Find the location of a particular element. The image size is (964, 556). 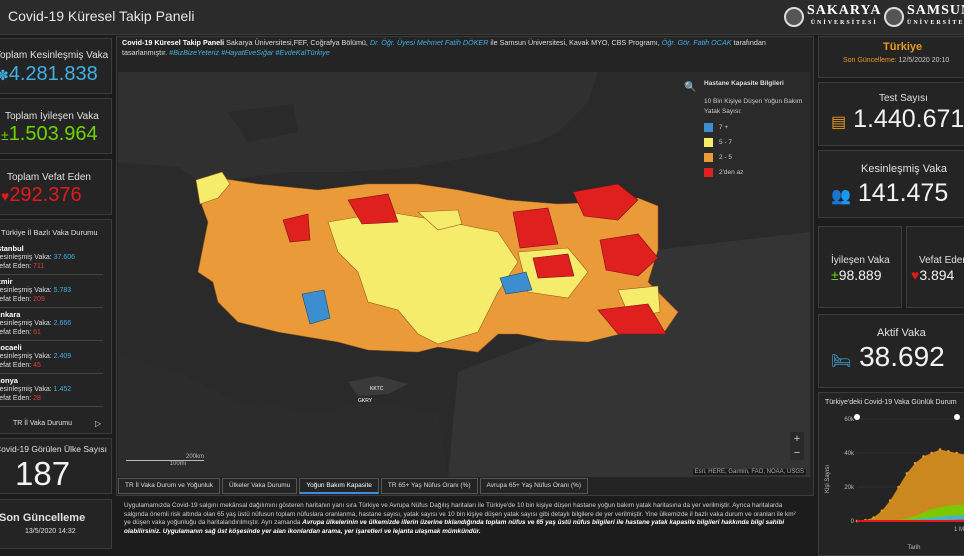

map-tab: Avrupa 65+ Yaş Nüfus Oranı (%) is located at coordinates (534, 486).